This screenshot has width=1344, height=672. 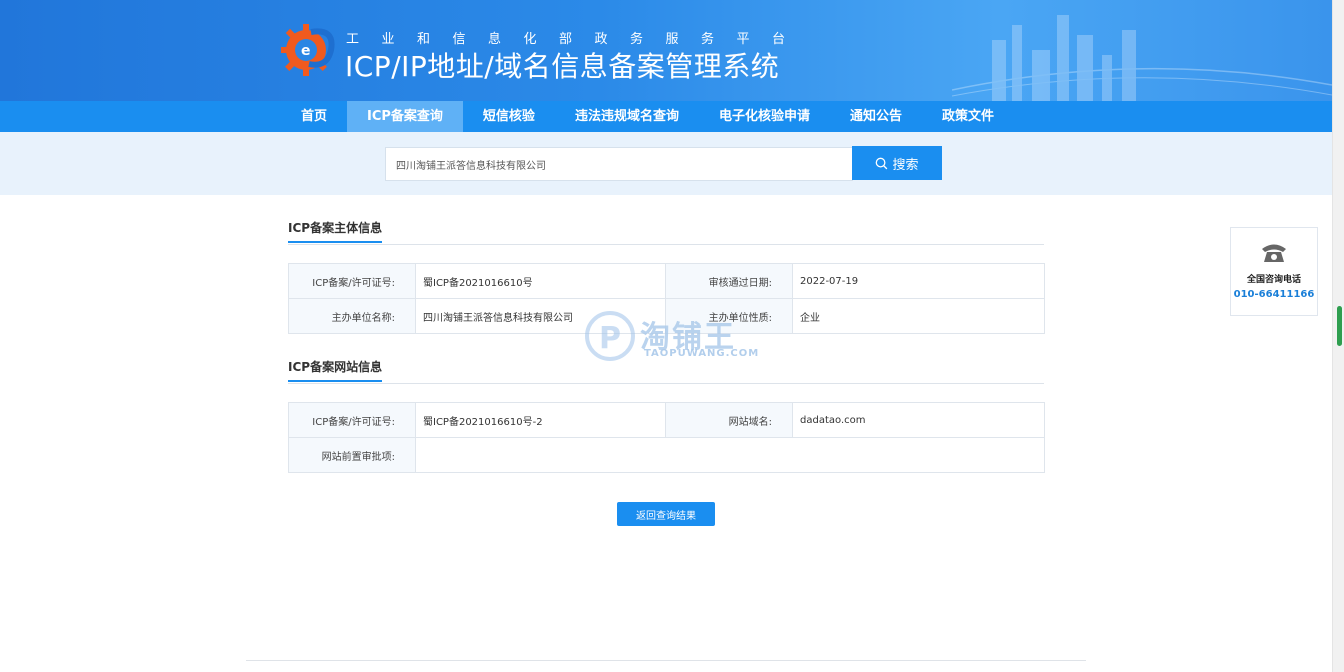 What do you see at coordinates (666, 660) in the screenshot?
I see `footer-divider` at bounding box center [666, 660].